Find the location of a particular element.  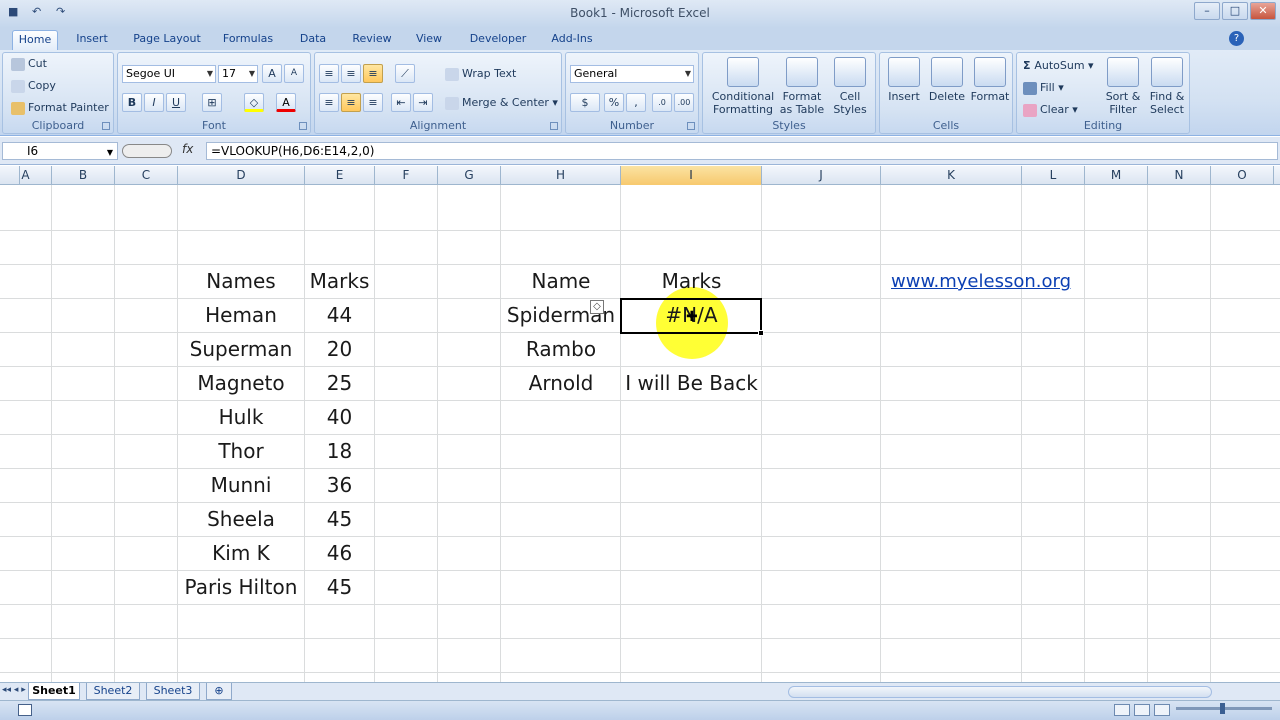

table1-name-cell: Magneto is located at coordinates (241, 383).